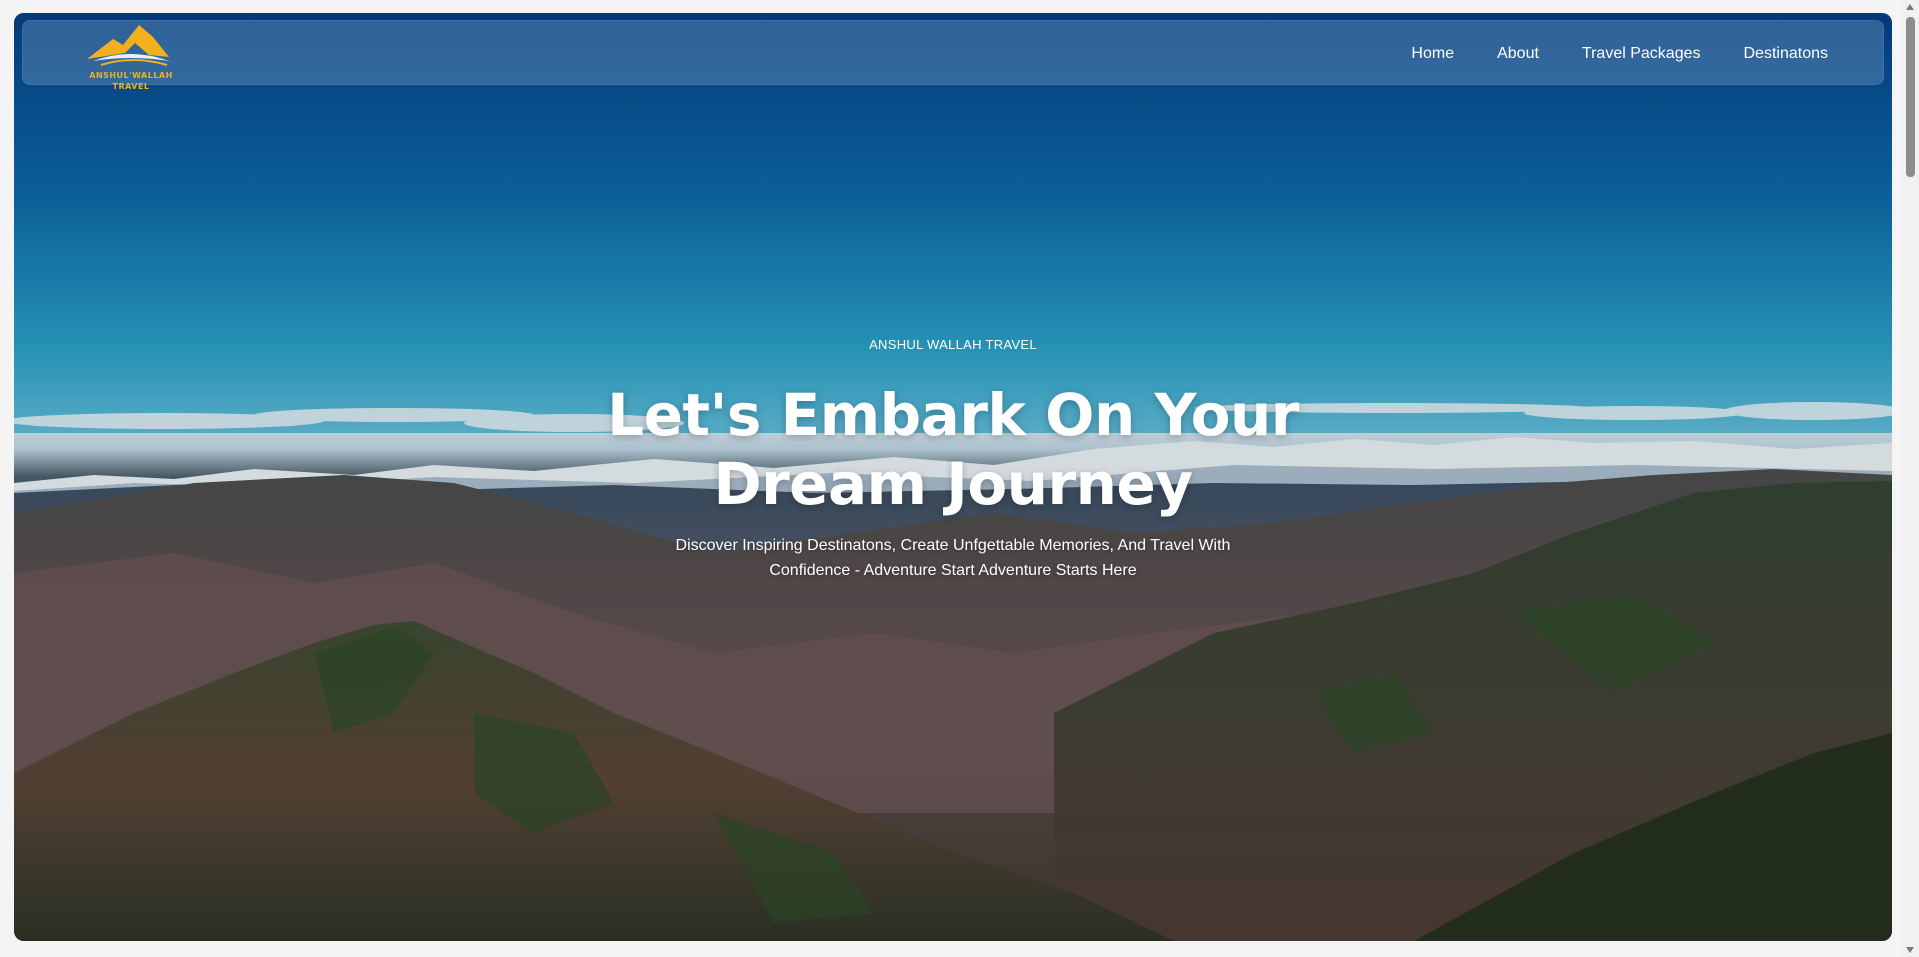 The height and width of the screenshot is (957, 1919). I want to click on hero-headline: Let's Embark On Your Dream Journey, so click(953, 449).